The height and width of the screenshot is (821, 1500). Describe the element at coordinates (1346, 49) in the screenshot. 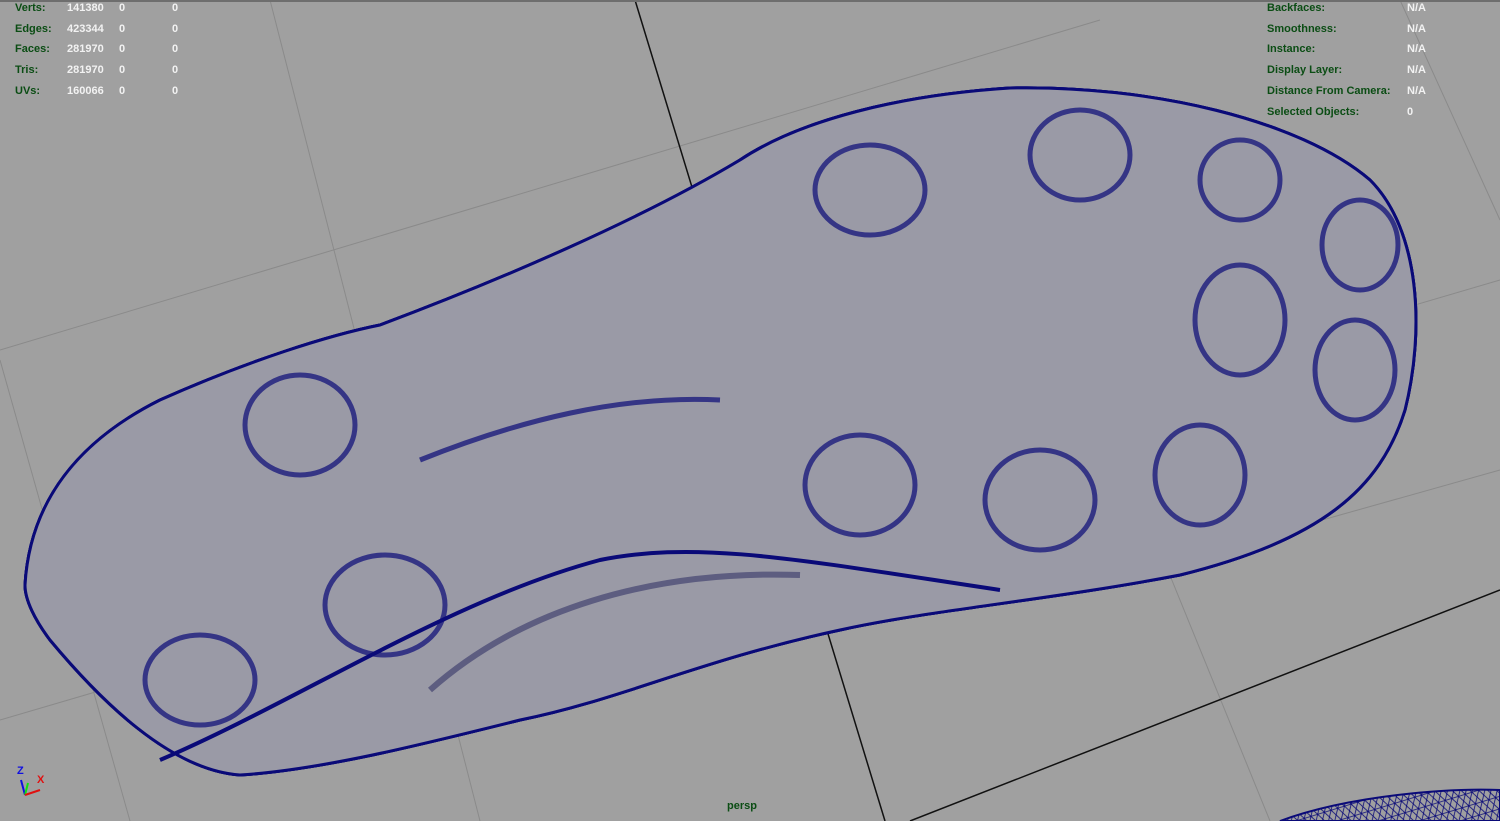

I see `hud-row-instance: Instance: N/A` at that location.